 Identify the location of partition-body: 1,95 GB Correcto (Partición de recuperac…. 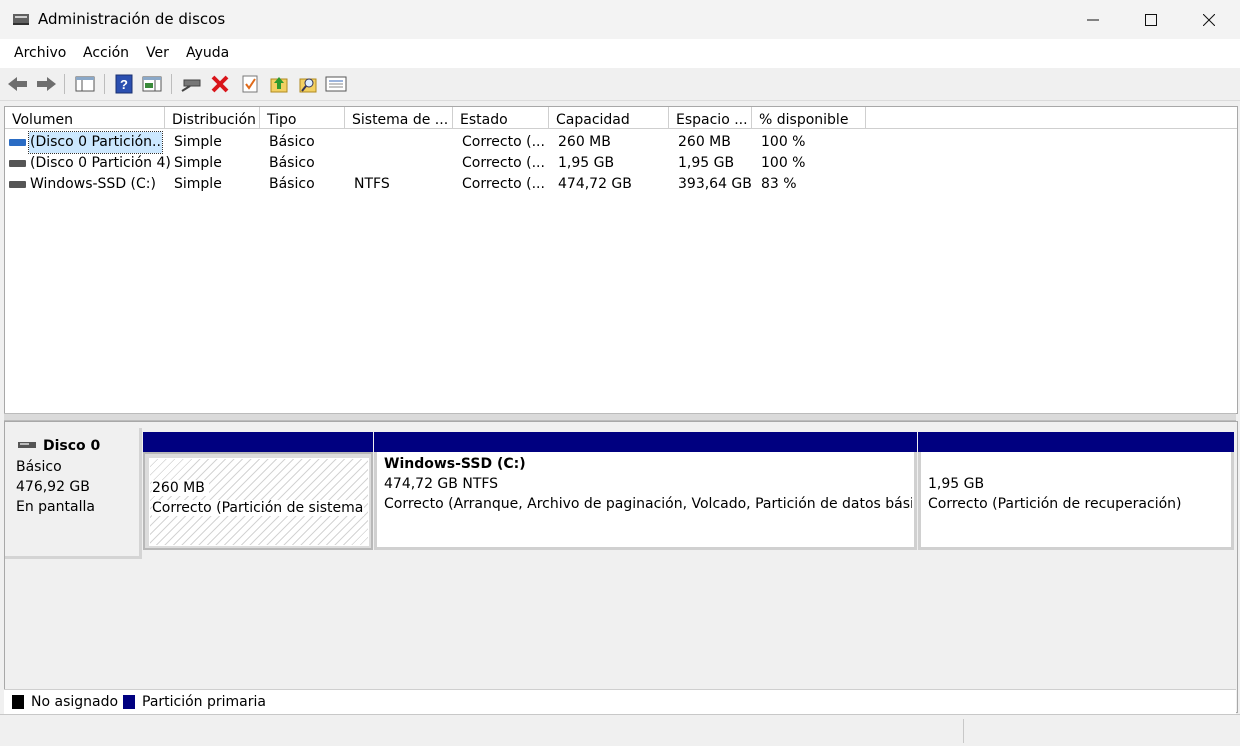
(1076, 501).